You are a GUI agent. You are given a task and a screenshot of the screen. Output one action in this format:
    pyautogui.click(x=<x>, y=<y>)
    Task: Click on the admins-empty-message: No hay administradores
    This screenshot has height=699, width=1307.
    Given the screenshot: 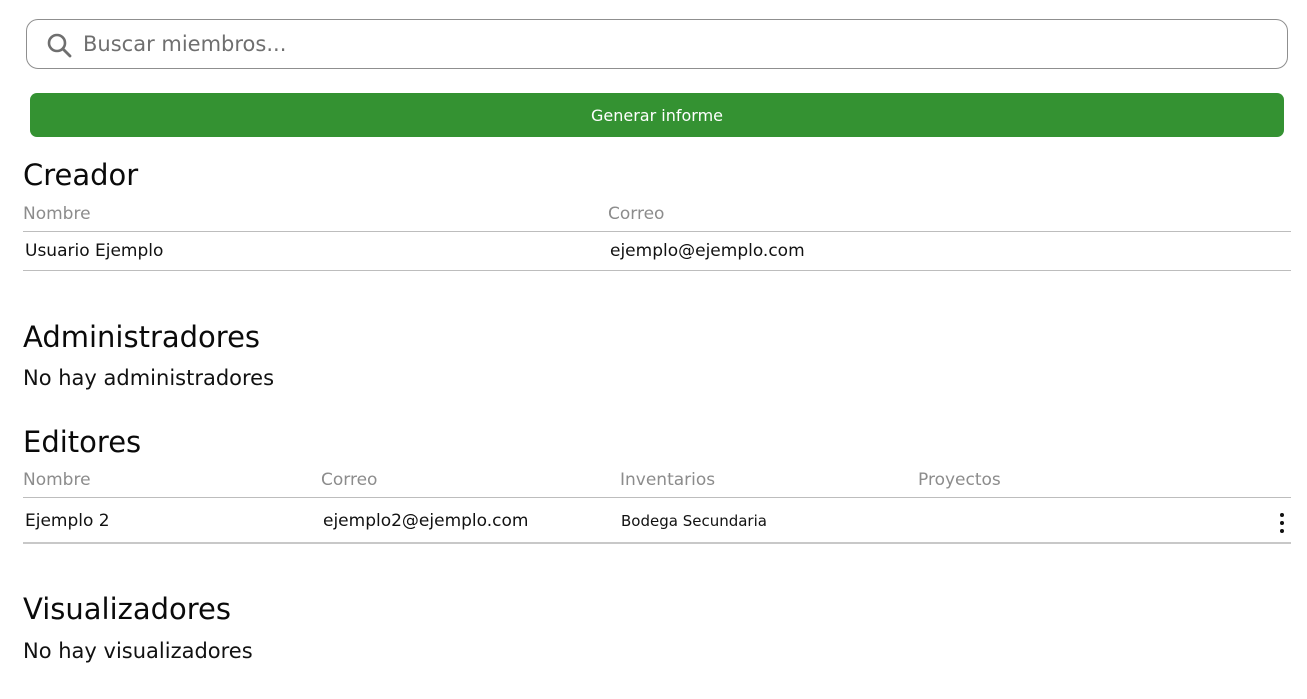 What is the action you would take?
    pyautogui.click(x=149, y=378)
    